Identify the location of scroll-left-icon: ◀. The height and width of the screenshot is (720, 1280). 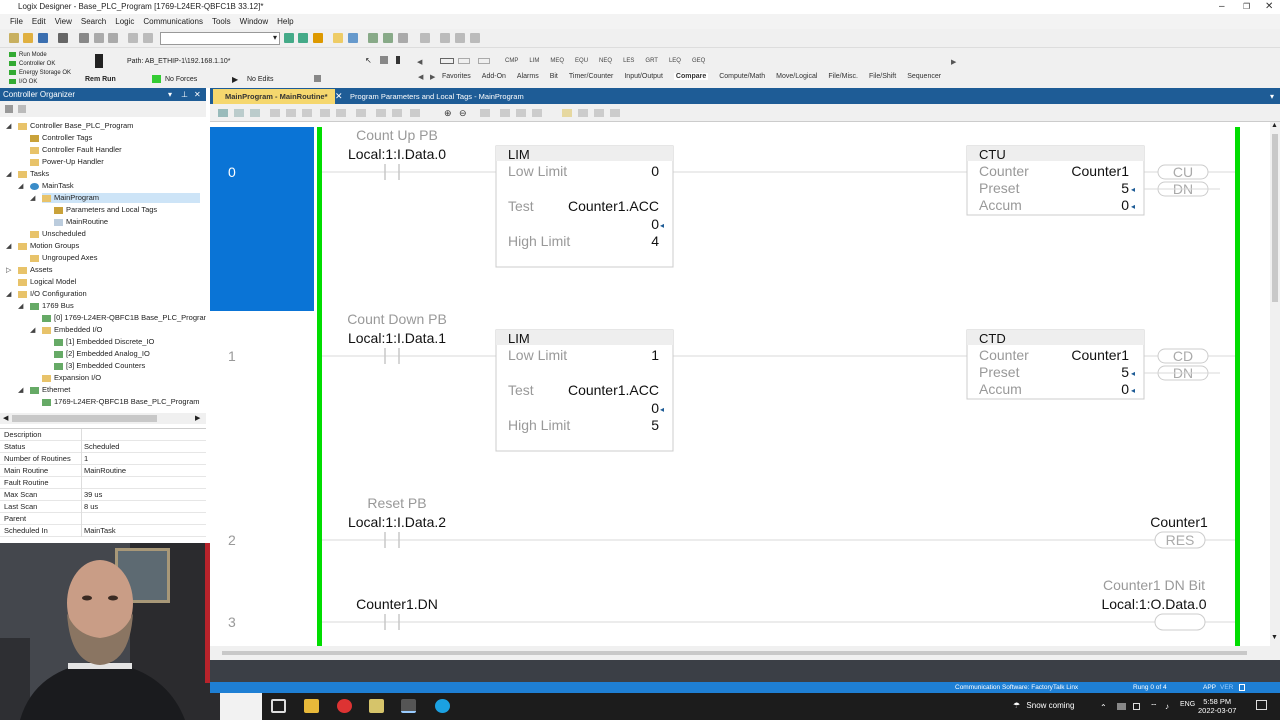
(419, 62).